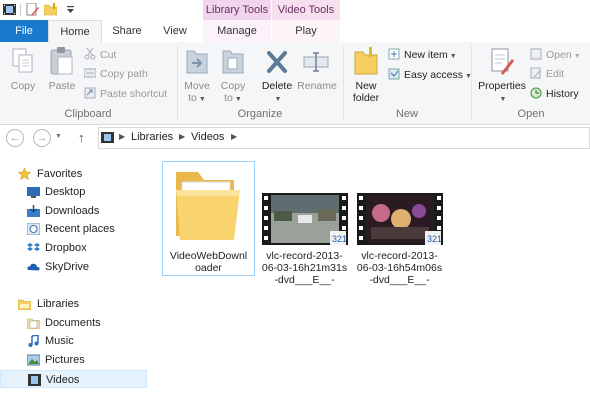 This screenshot has width=590, height=404. Describe the element at coordinates (23, 86) in the screenshot. I see `copy-button: Copy` at that location.